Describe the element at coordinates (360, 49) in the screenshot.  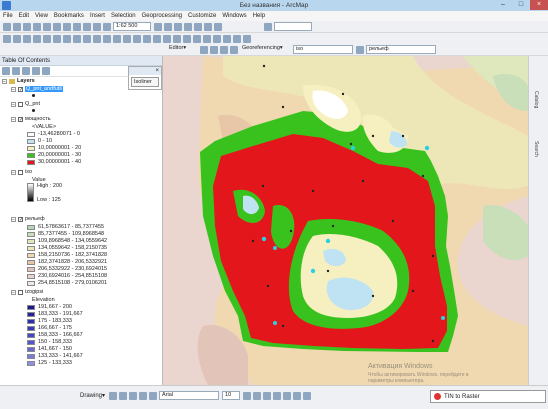
I see `rotate-icon` at that location.